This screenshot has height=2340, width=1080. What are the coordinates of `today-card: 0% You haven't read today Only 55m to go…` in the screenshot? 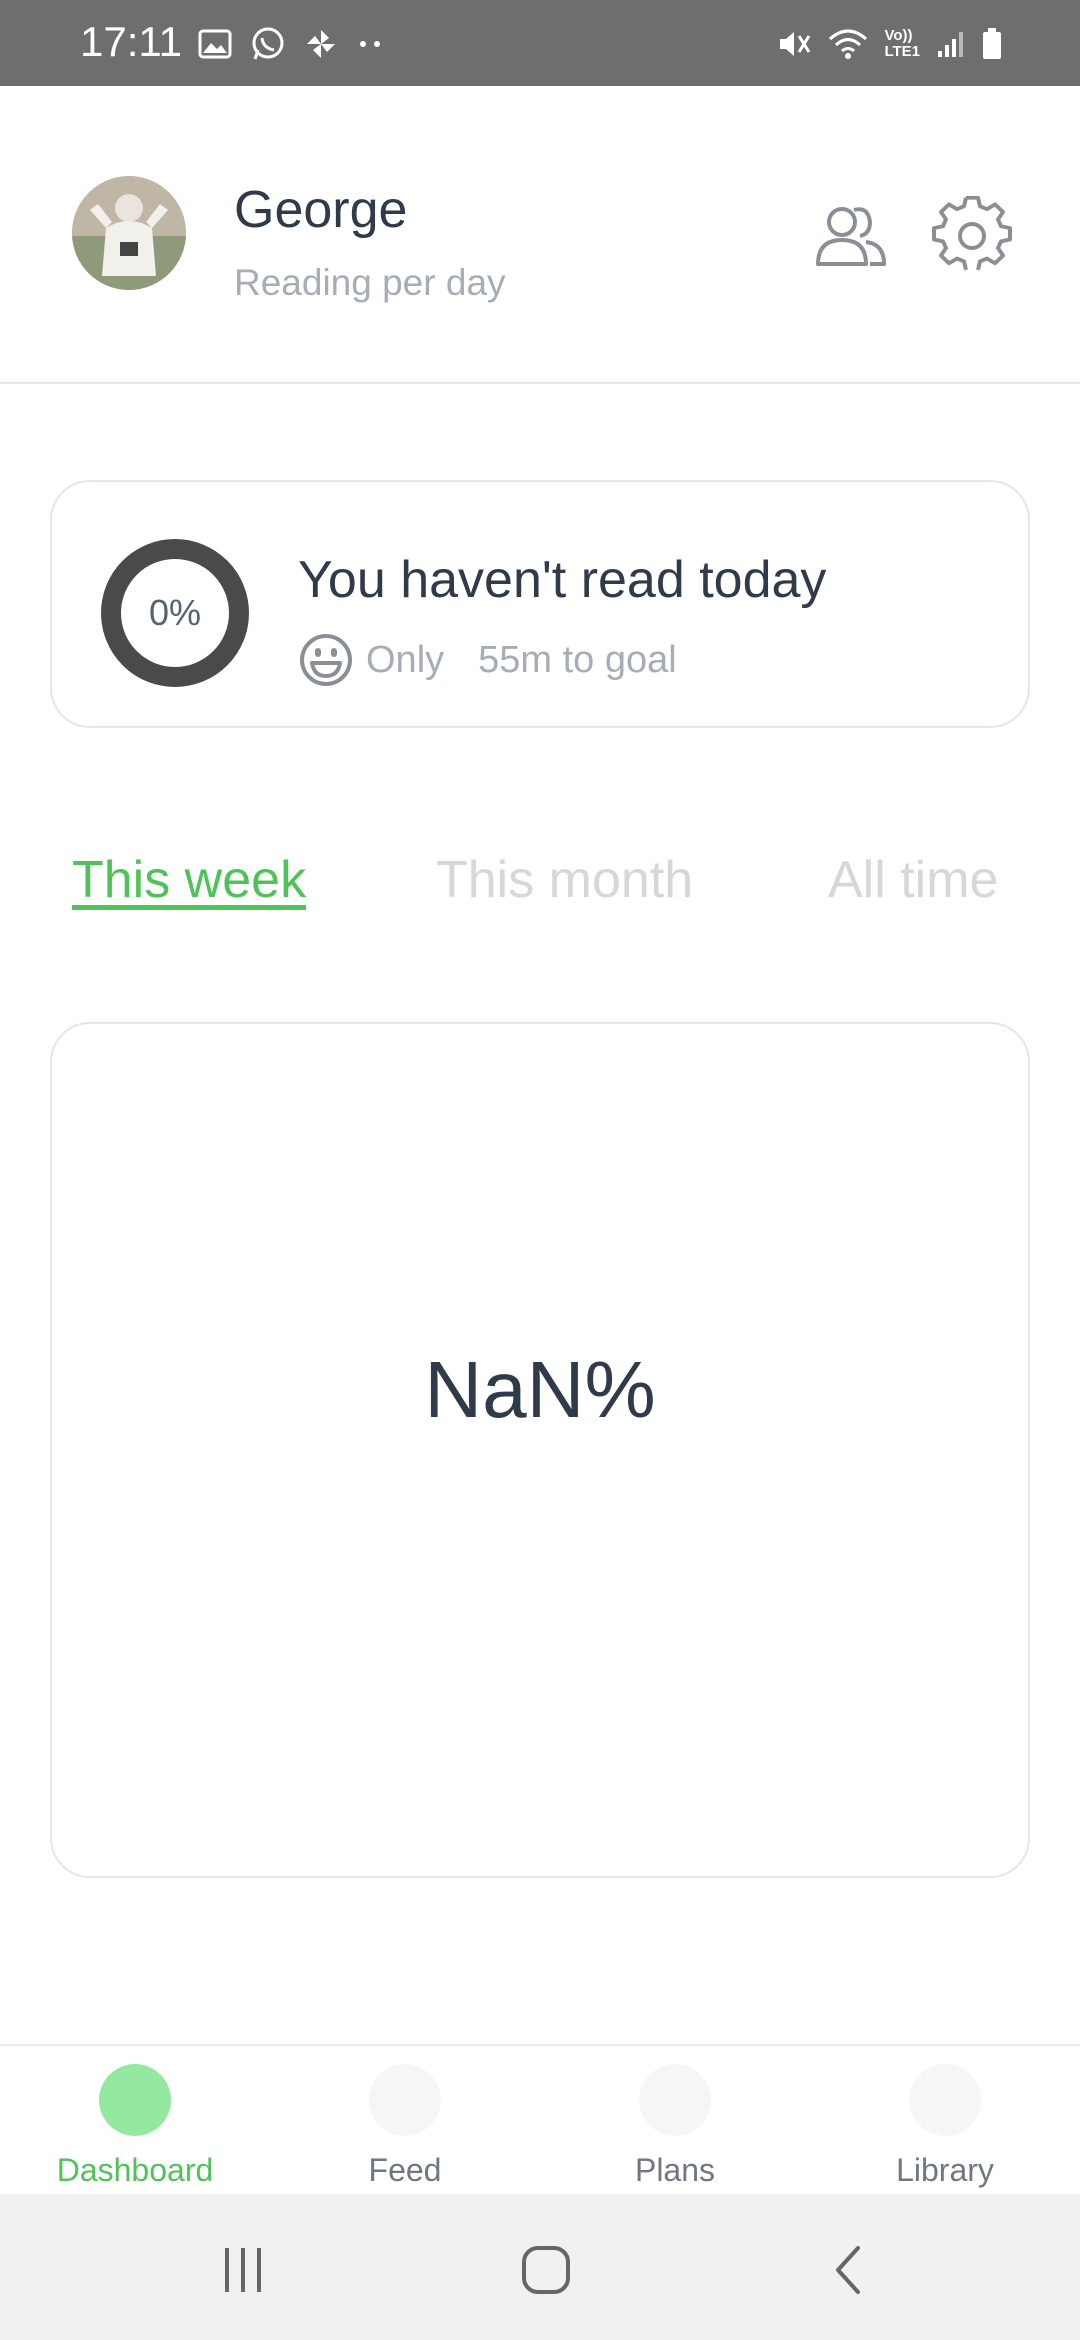 It's located at (540, 604).